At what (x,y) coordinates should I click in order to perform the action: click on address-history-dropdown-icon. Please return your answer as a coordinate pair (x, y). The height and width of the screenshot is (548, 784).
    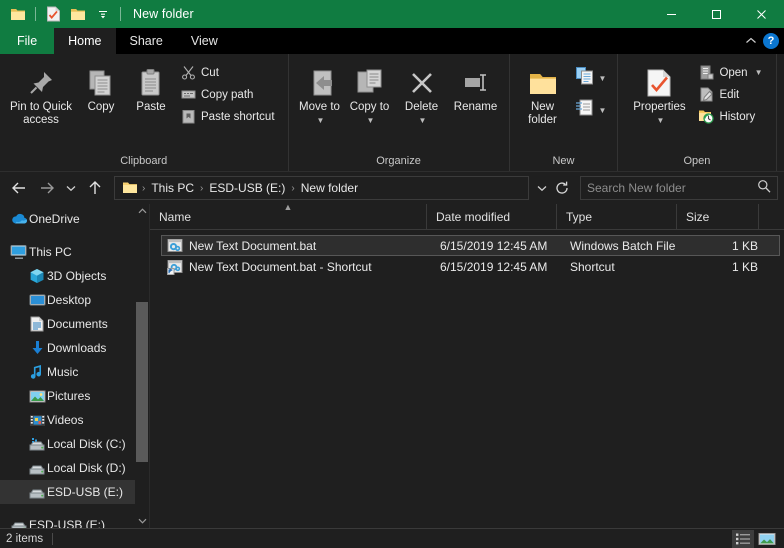
    Looking at the image, I should click on (542, 188).